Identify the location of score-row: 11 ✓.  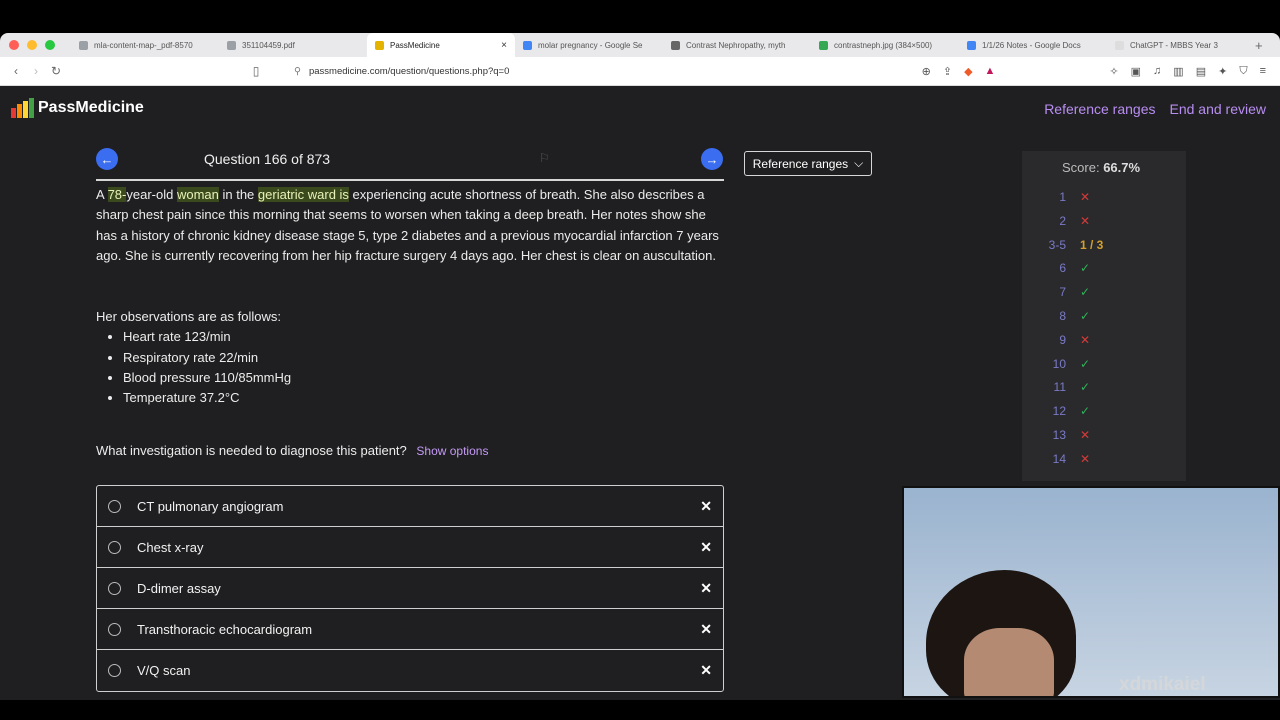
(1104, 390).